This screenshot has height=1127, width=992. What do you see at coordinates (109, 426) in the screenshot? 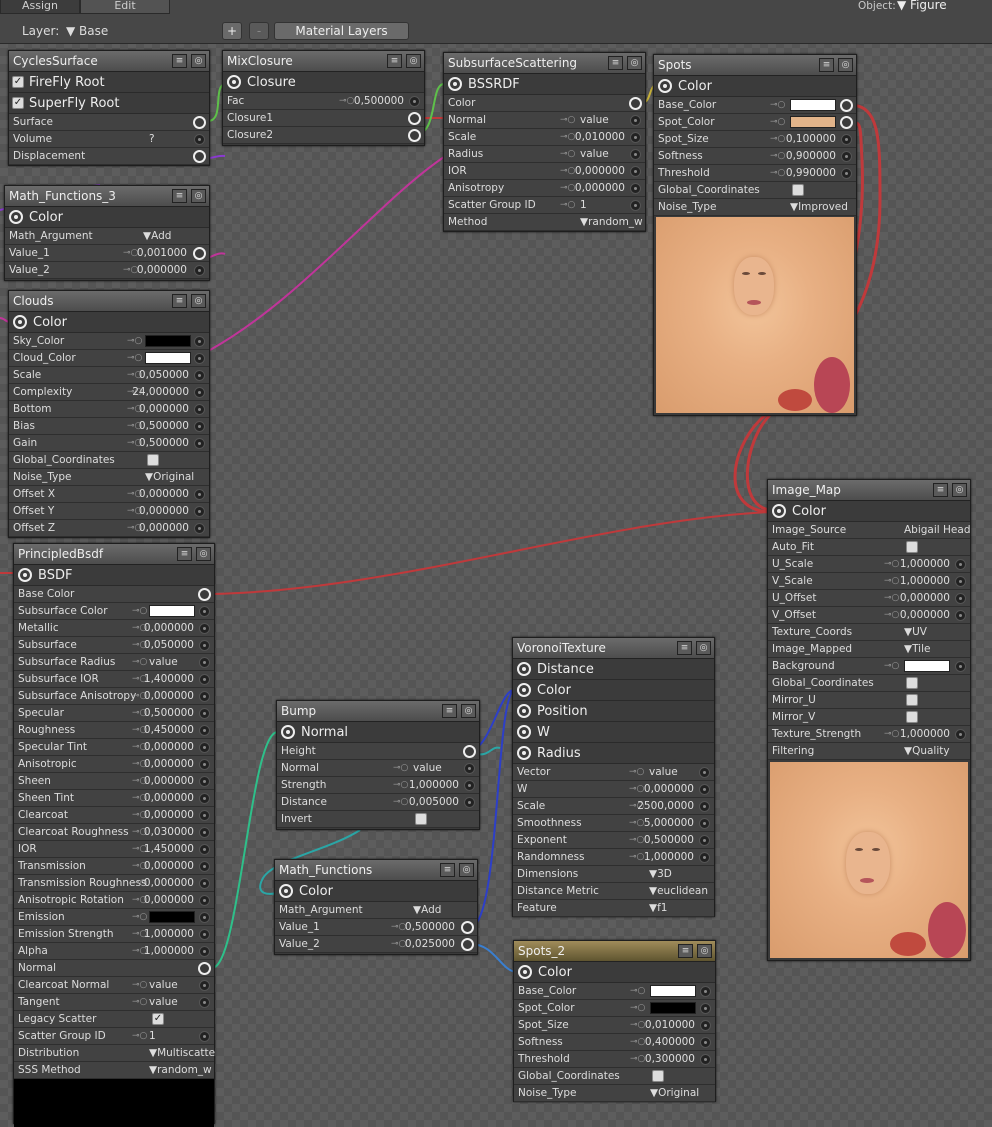
I see `bias-row: Bias ⊸○ 0,500000` at bounding box center [109, 426].